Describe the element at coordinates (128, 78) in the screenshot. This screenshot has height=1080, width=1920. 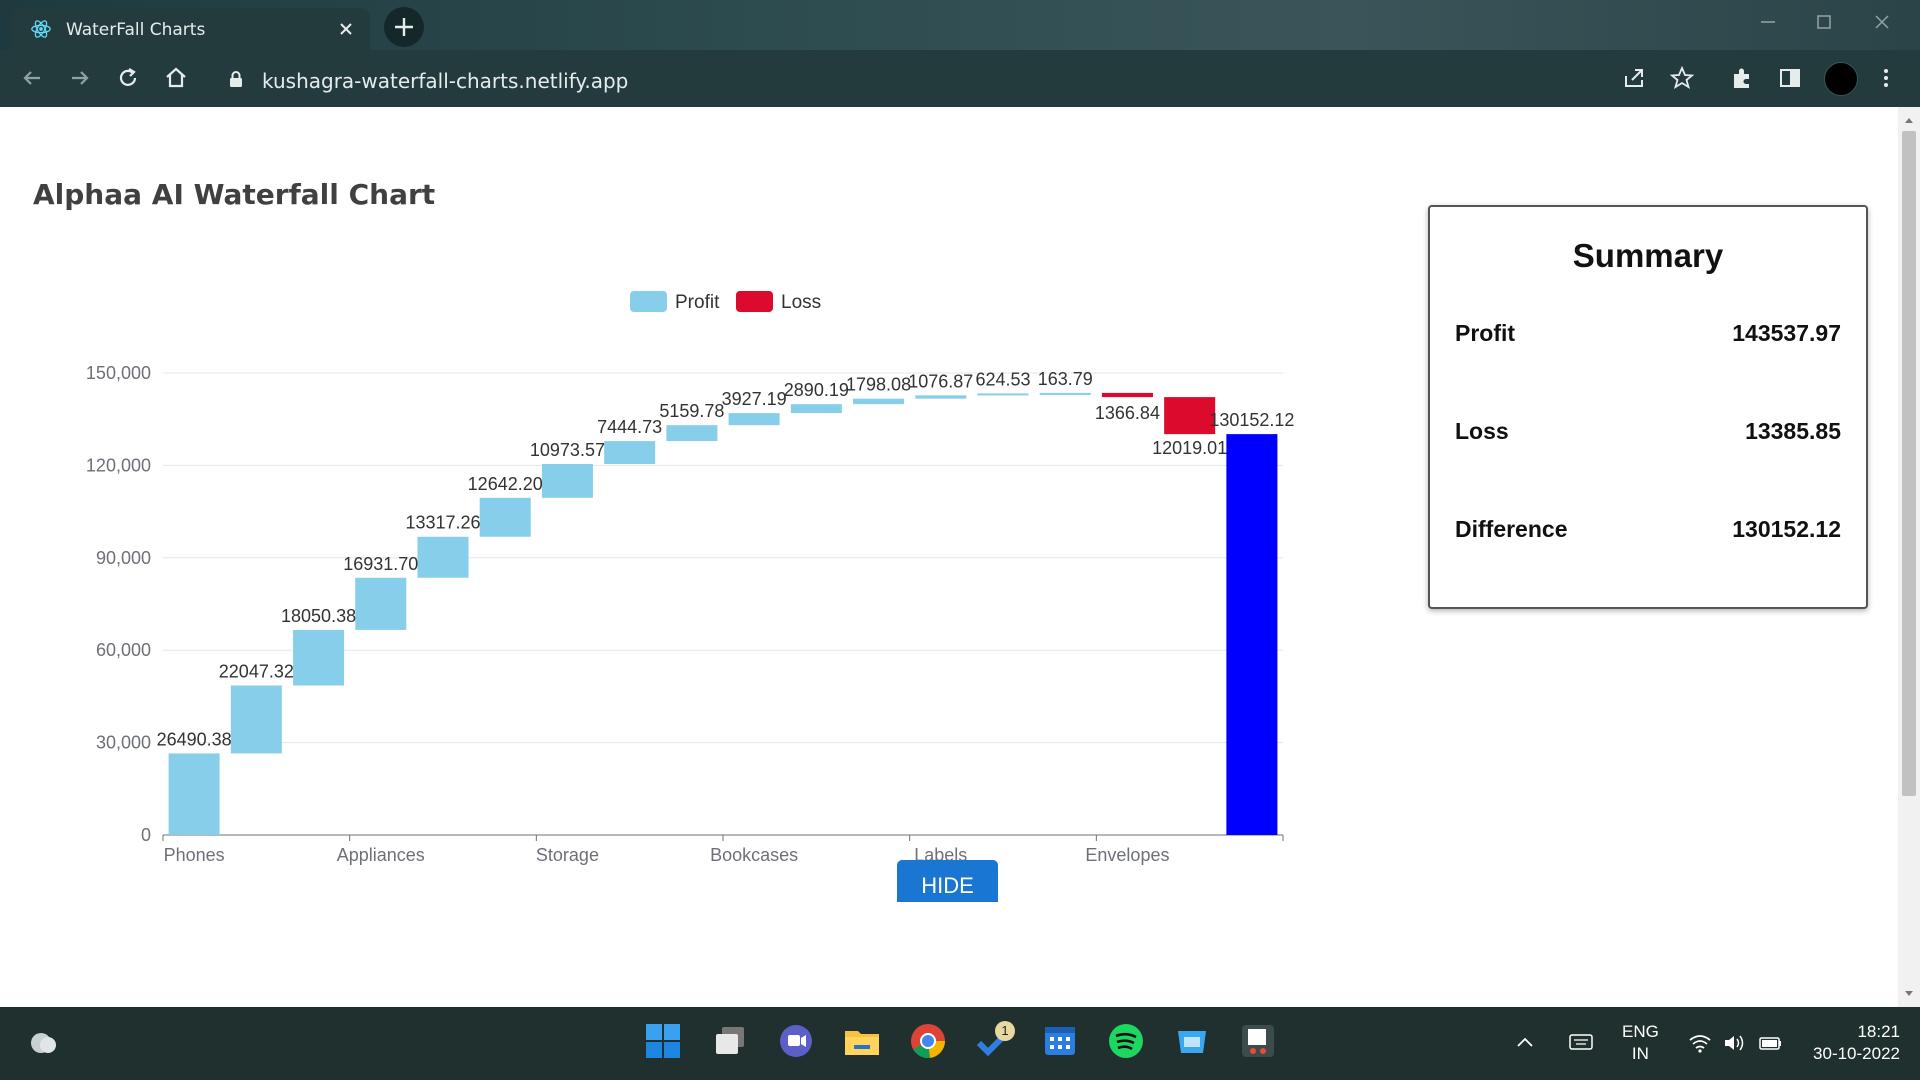
I see `reload-icon` at that location.